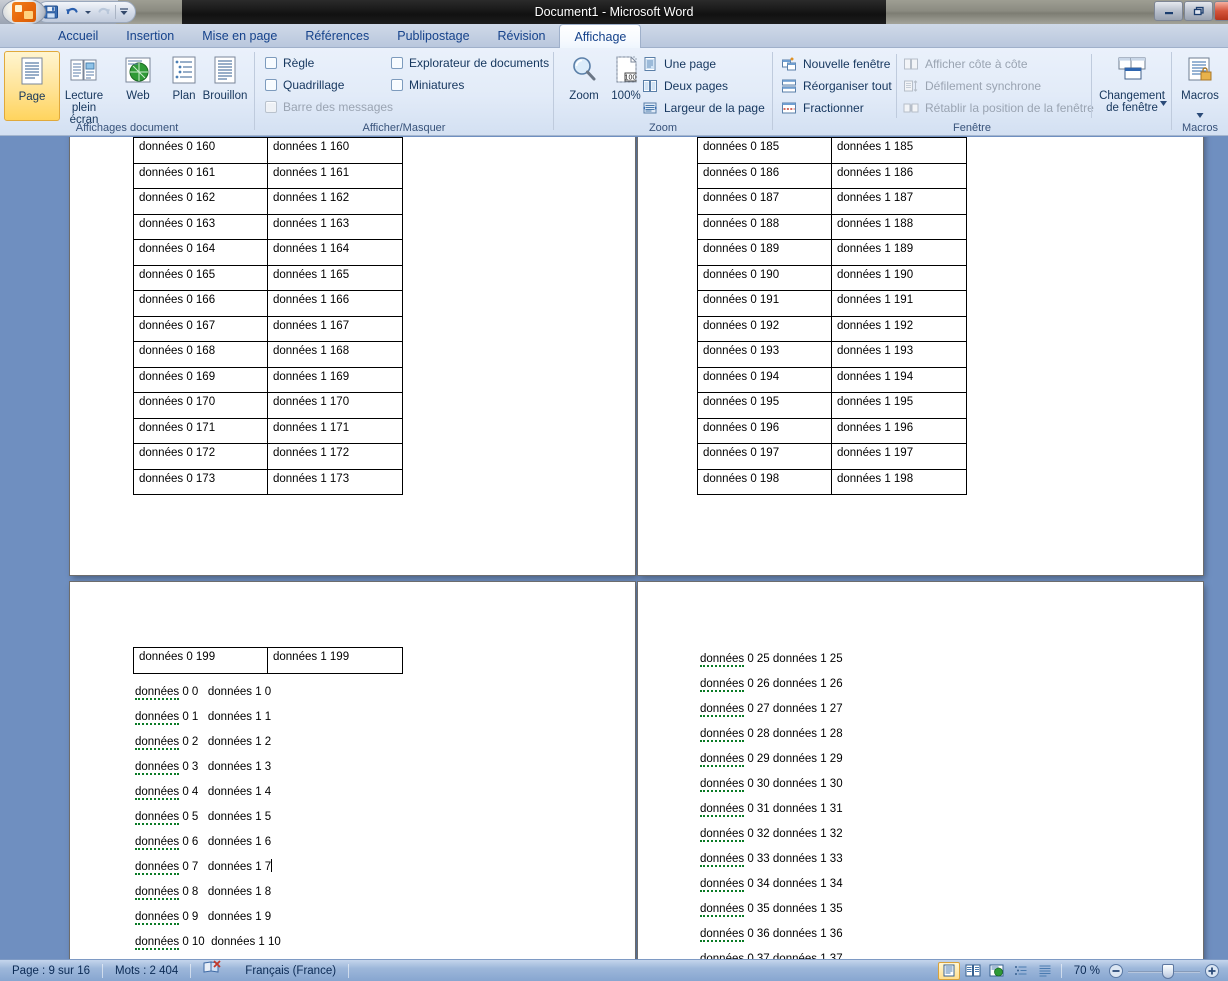 The image size is (1228, 981). What do you see at coordinates (764, 226) in the screenshot?
I see `table-cell-col1: données 0 188` at bounding box center [764, 226].